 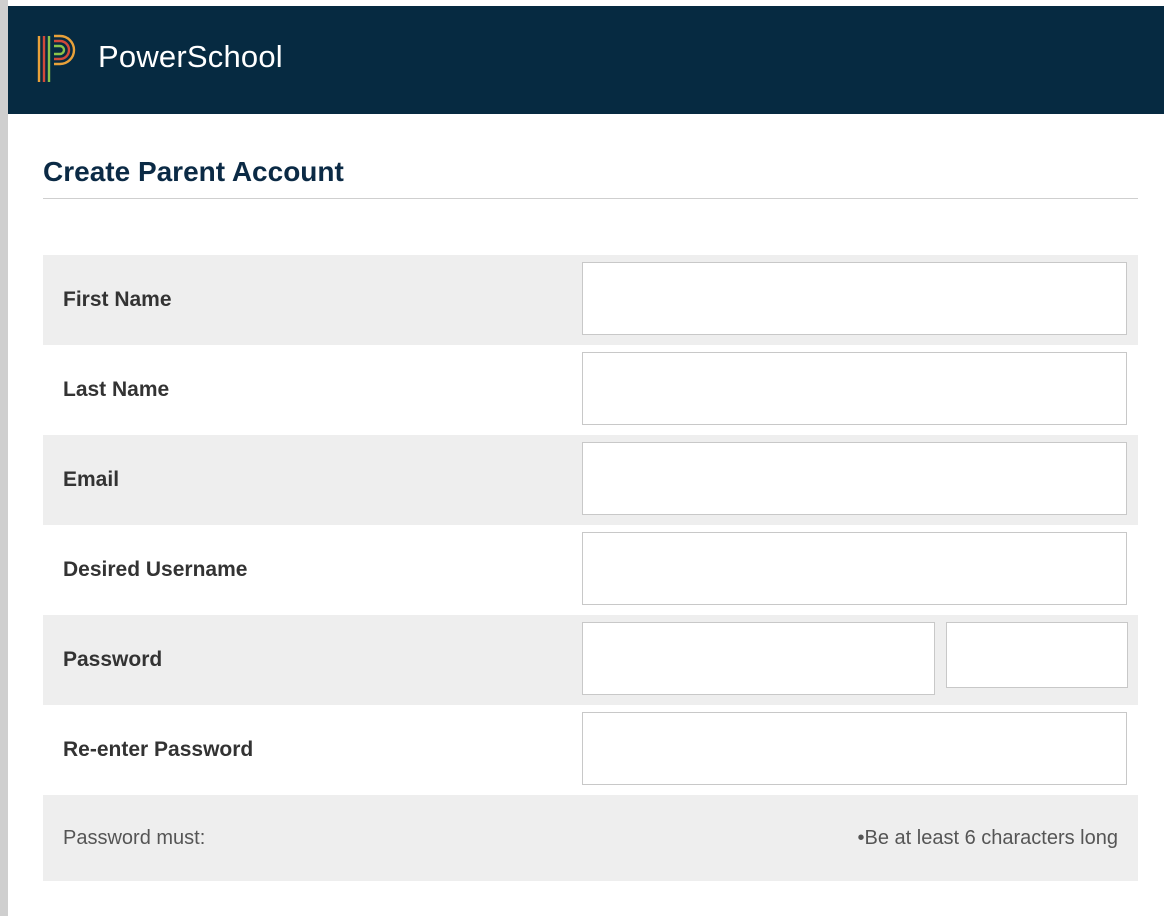 I want to click on reenter-password-input, so click(x=854, y=748).